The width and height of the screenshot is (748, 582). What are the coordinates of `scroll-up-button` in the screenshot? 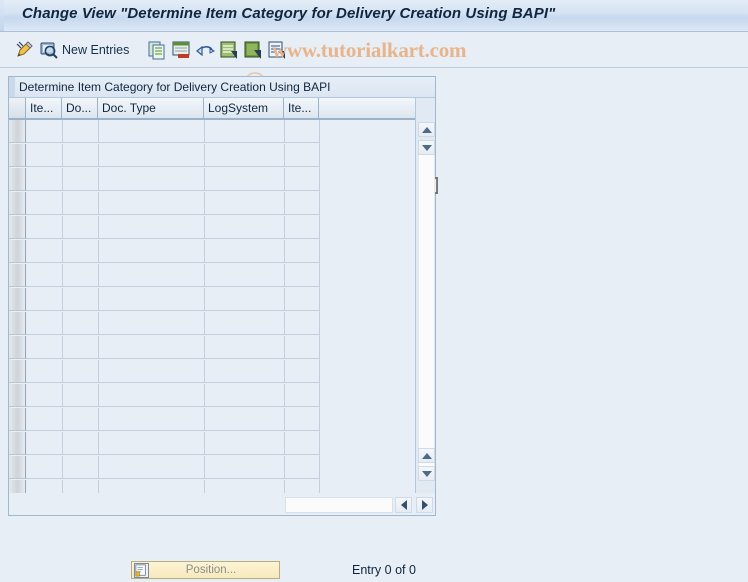 It's located at (426, 129).